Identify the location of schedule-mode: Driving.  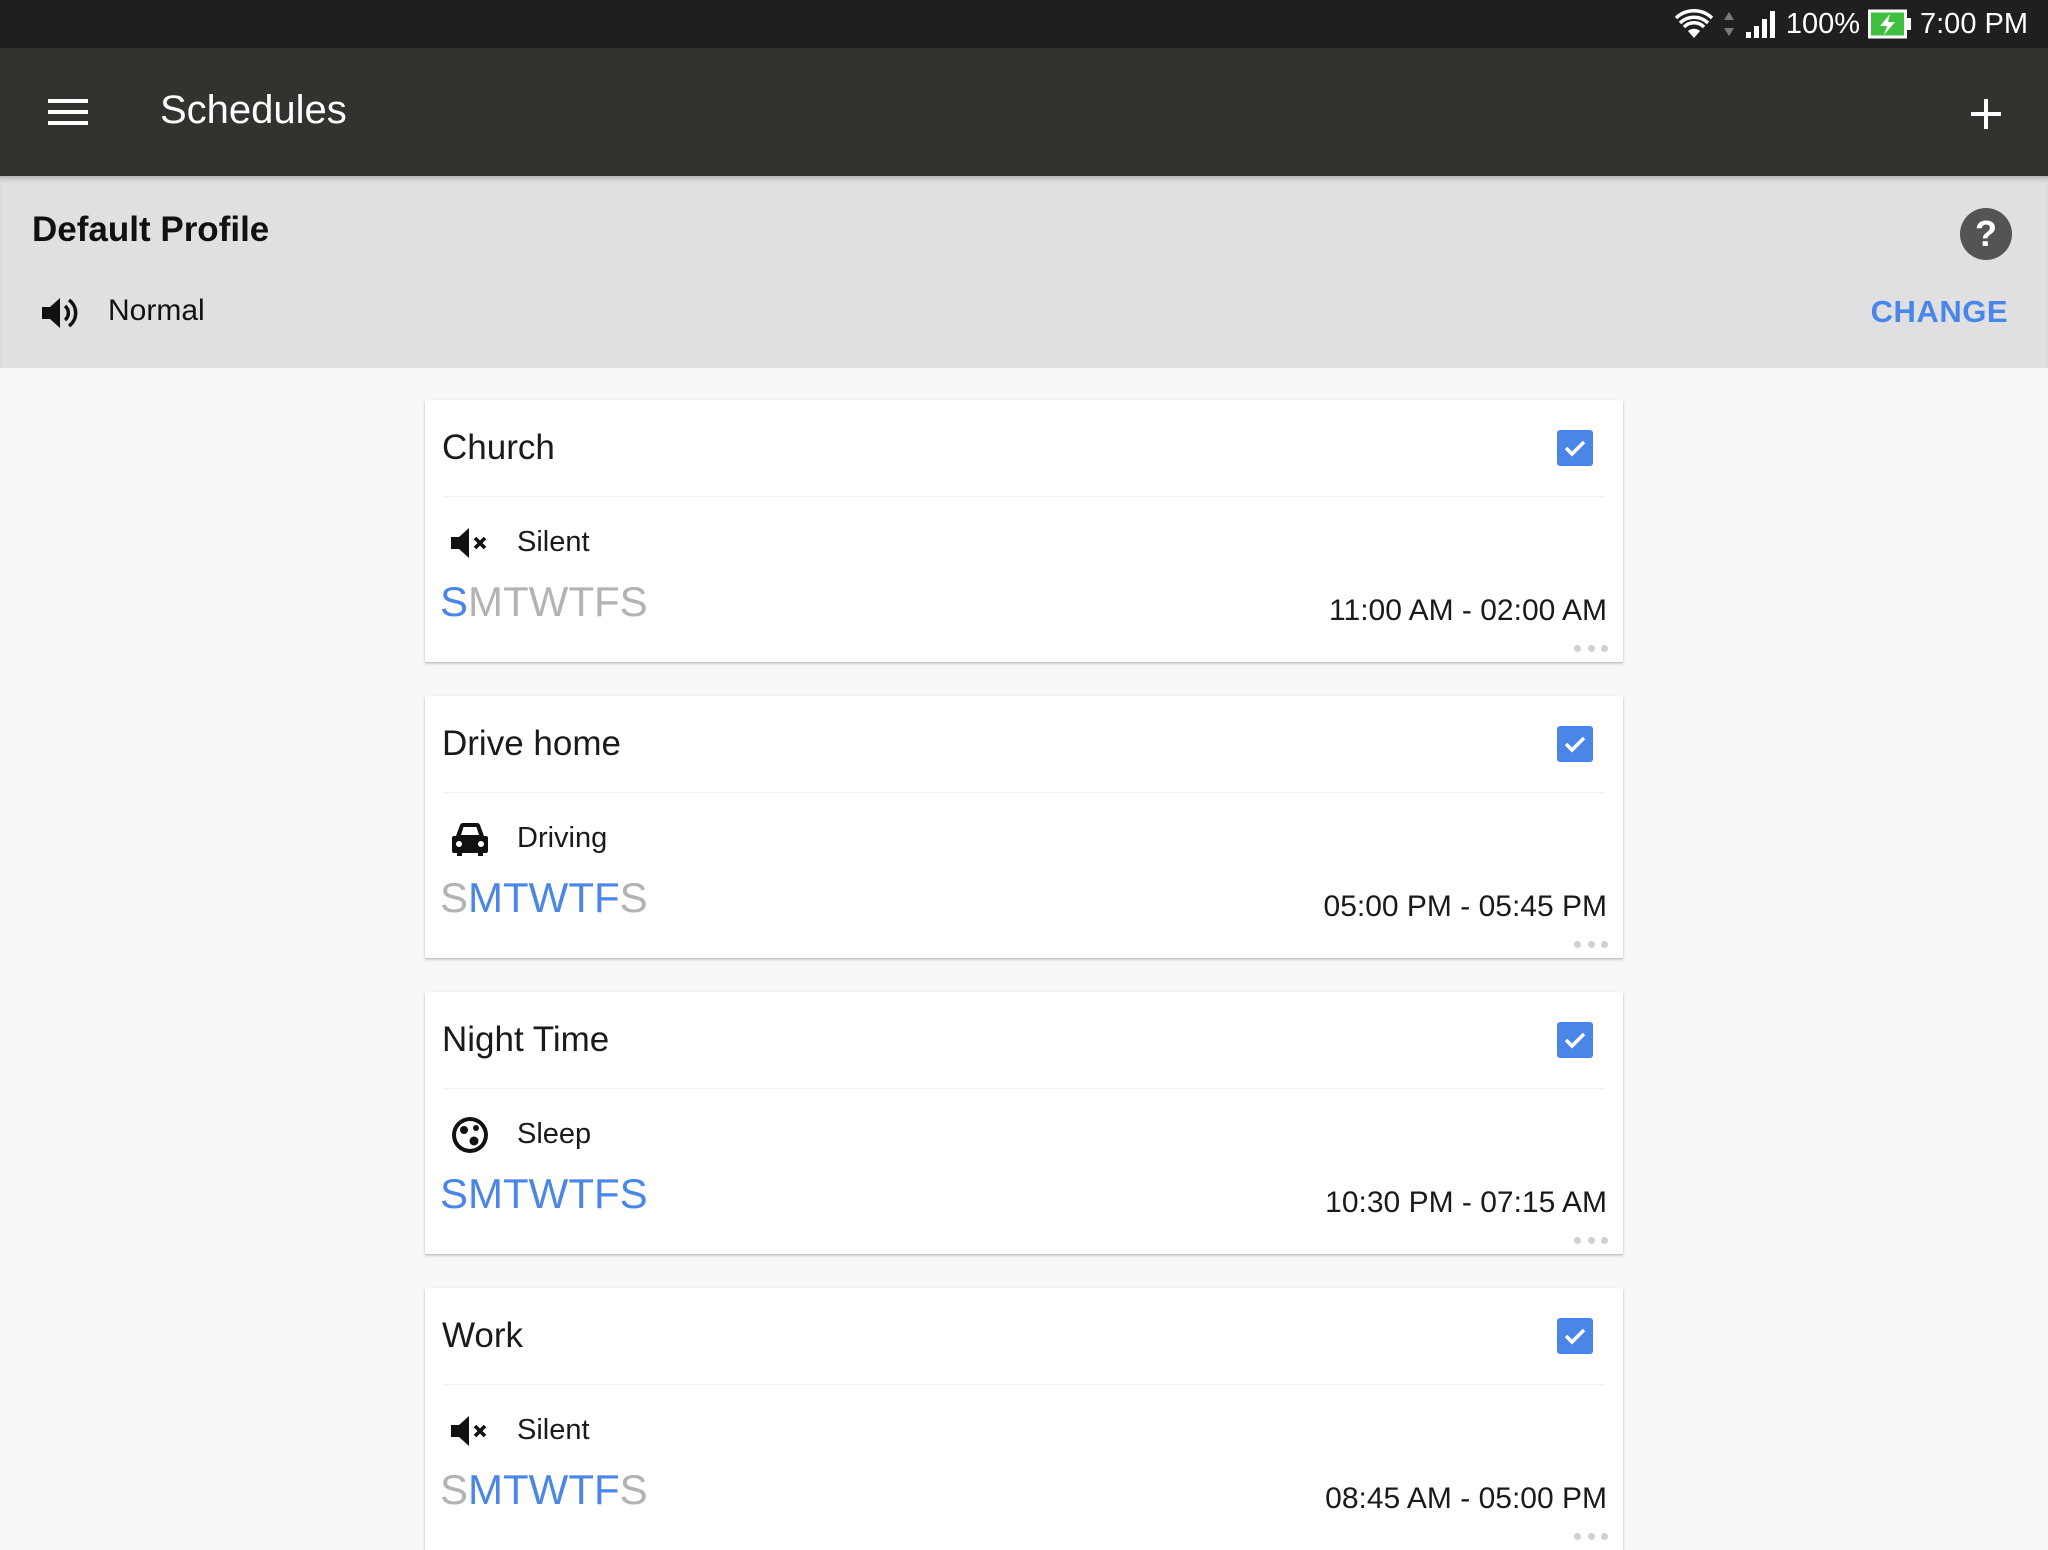
(562, 838).